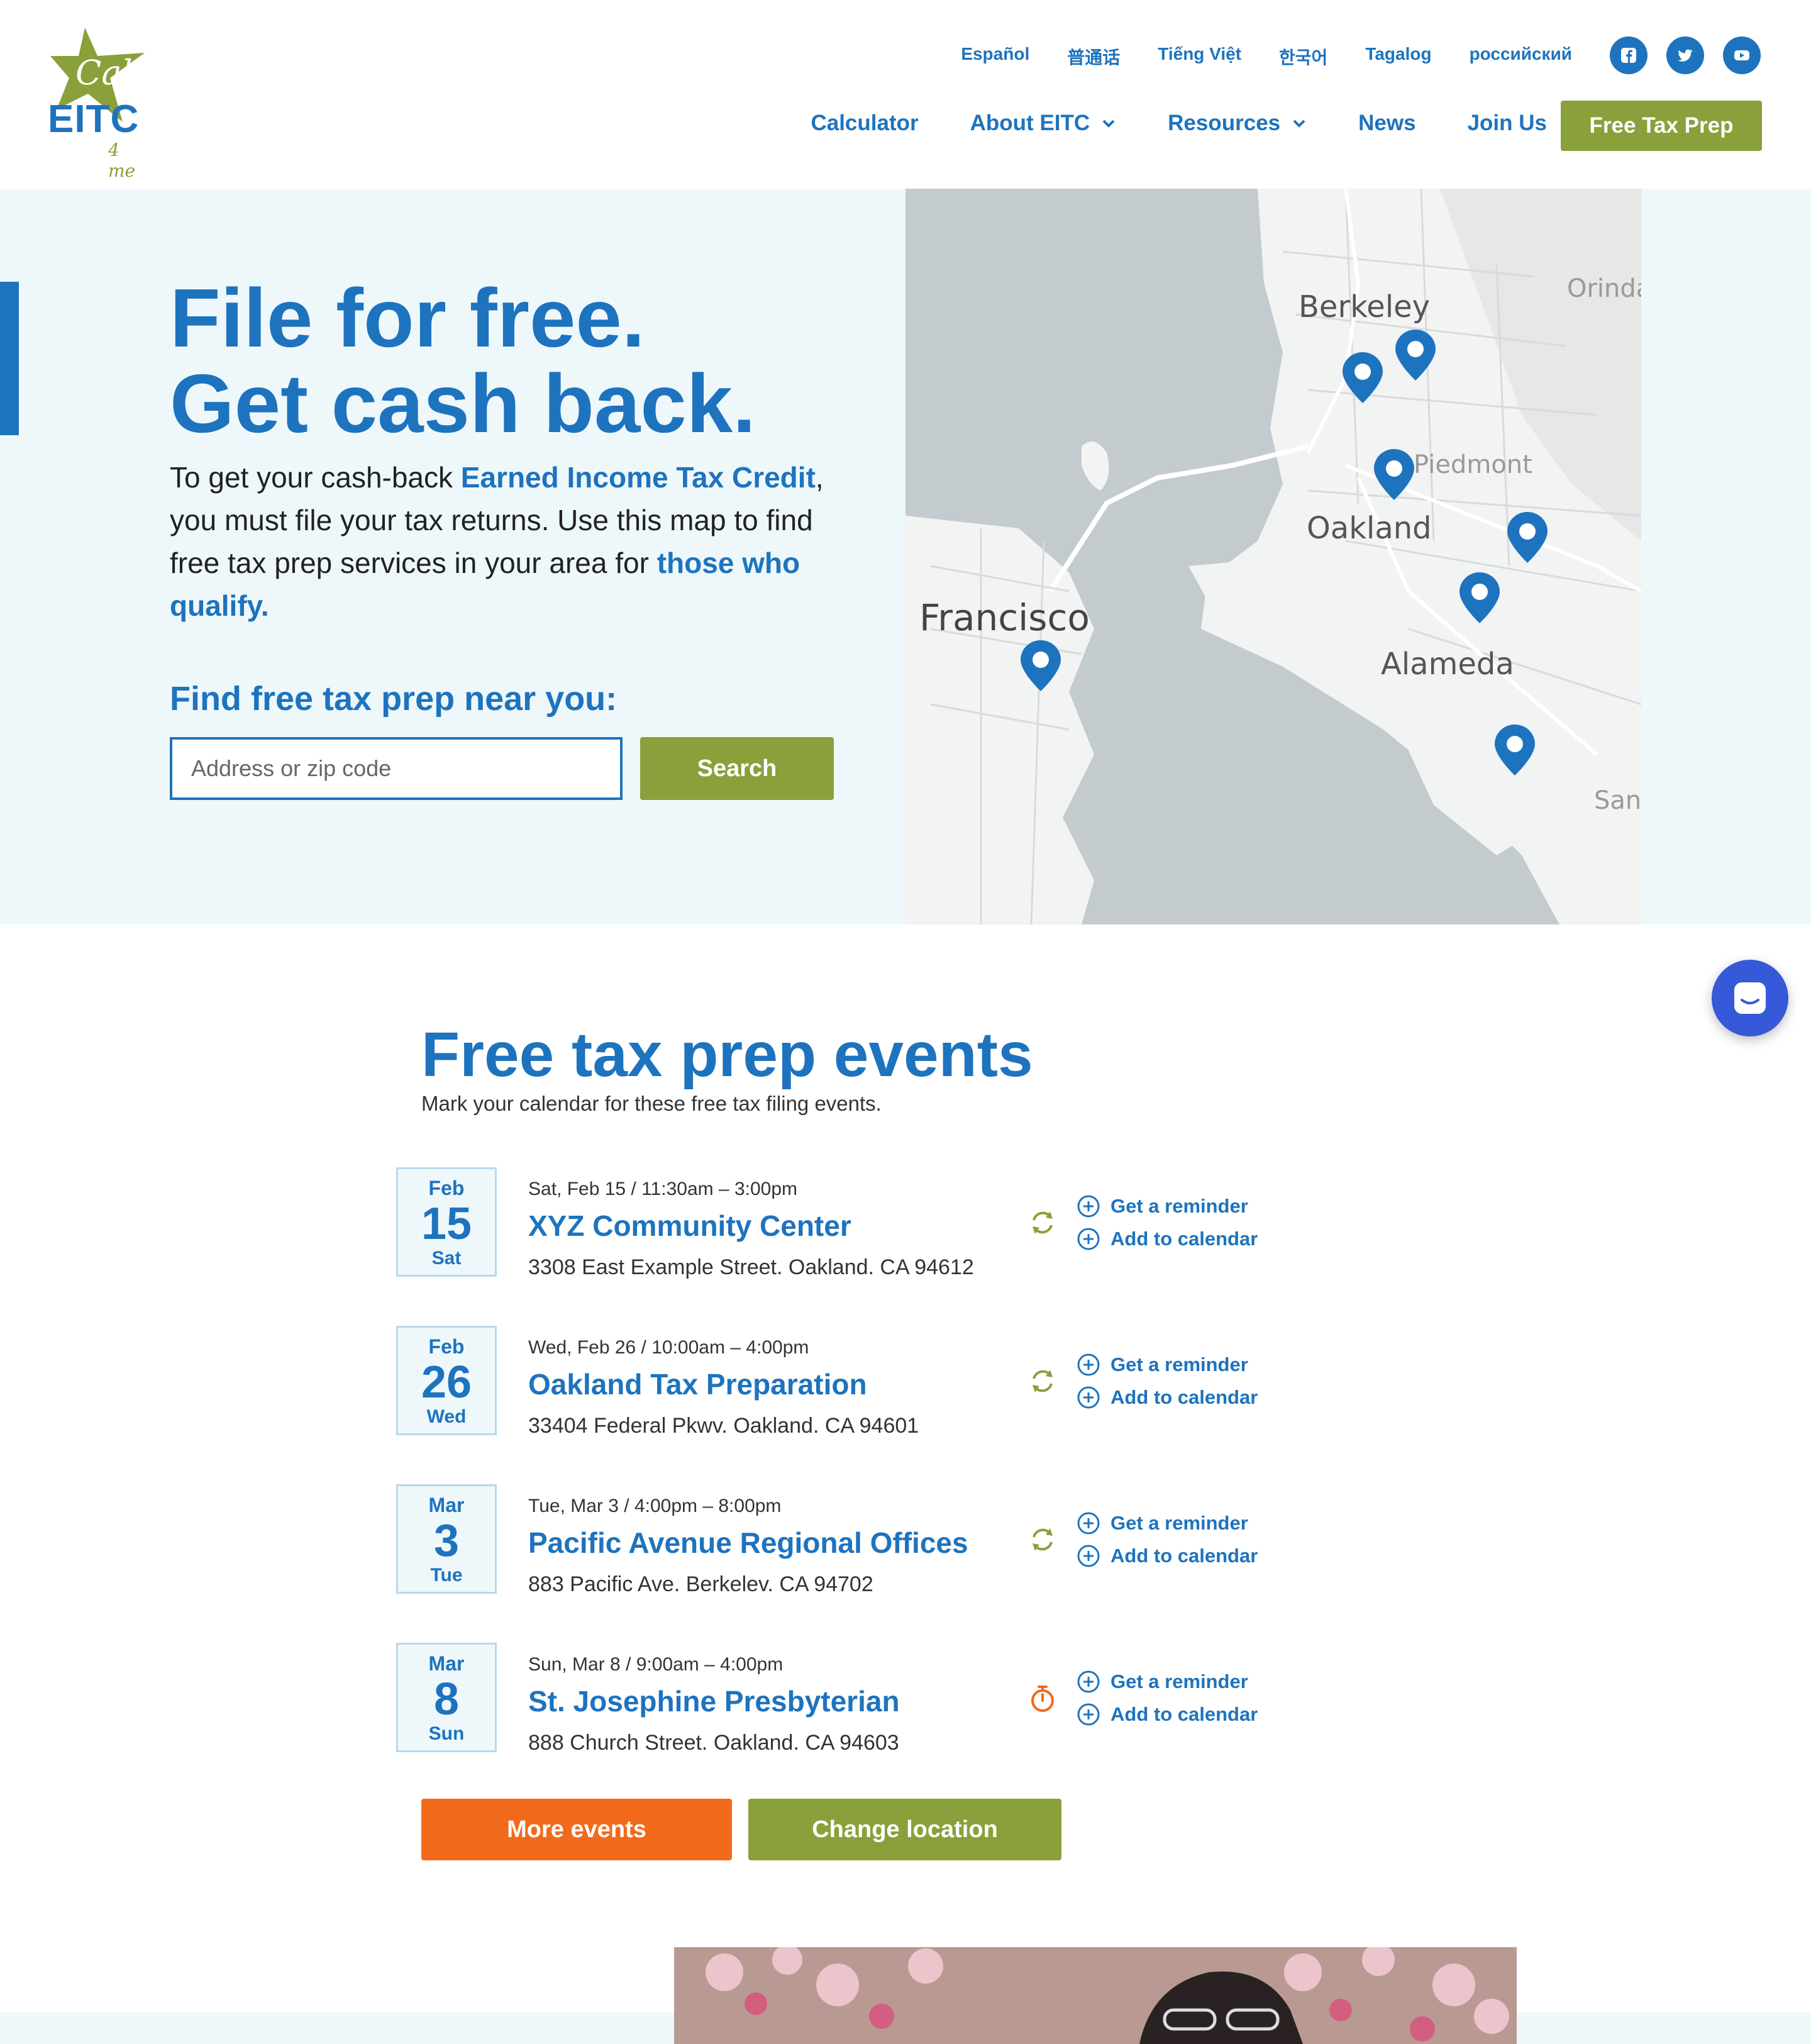 This screenshot has width=1811, height=2044. What do you see at coordinates (1303, 57) in the screenshot?
I see `lang-korean: 한국어` at bounding box center [1303, 57].